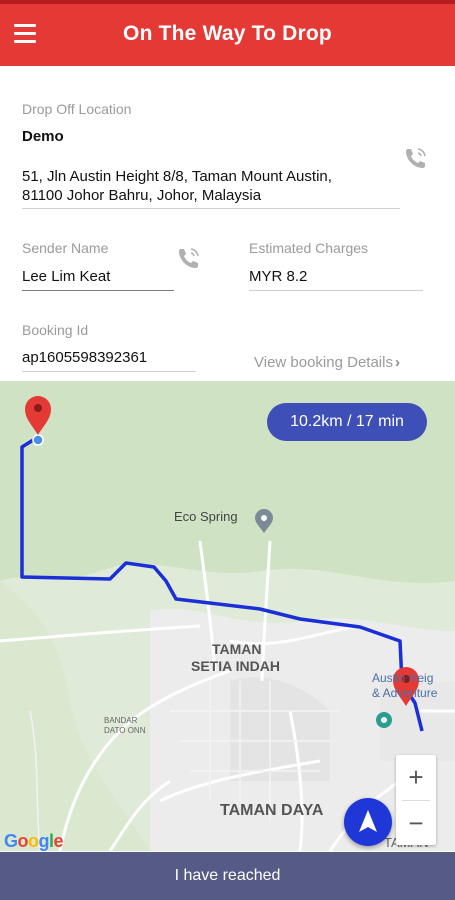 The image size is (455, 900). I want to click on zoom-controls: + −, so click(416, 800).